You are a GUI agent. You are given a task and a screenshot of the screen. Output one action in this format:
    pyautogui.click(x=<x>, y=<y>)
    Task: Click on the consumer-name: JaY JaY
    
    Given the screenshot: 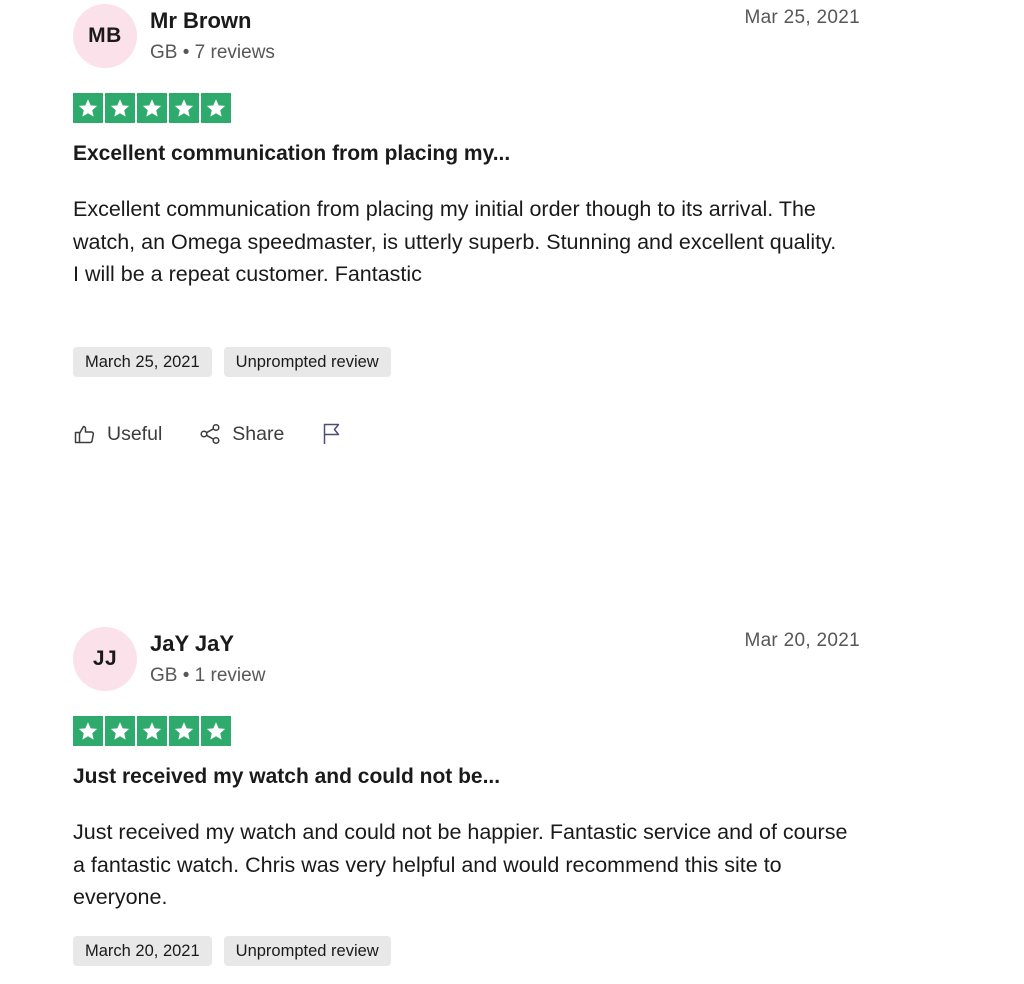 What is the action you would take?
    pyautogui.click(x=192, y=644)
    